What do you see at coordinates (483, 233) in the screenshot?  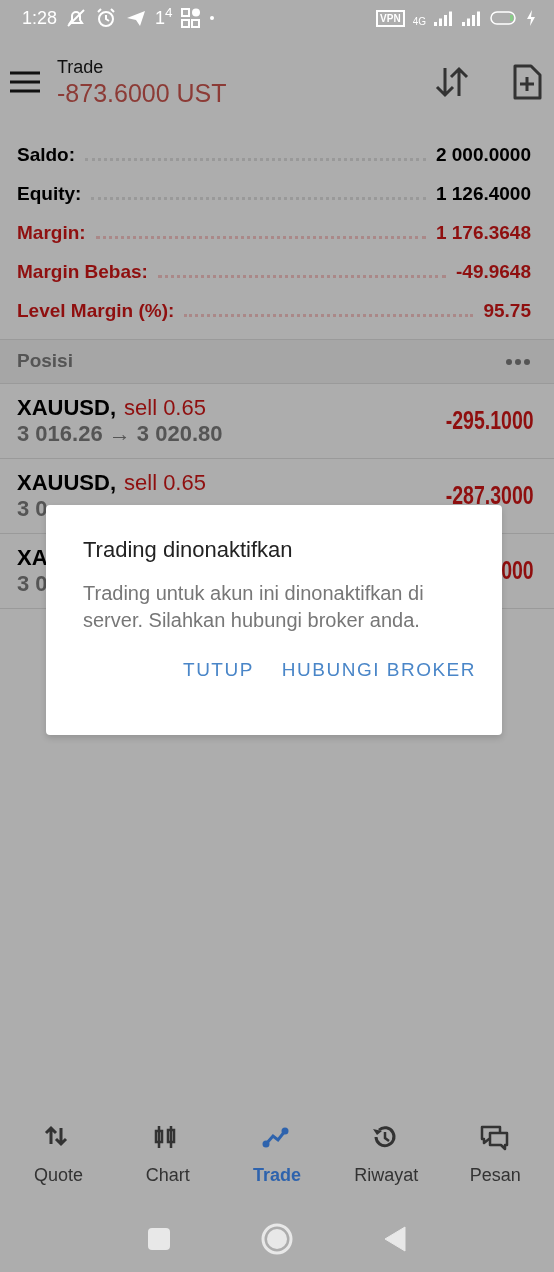 I see `summary-value: 1 176.3648` at bounding box center [483, 233].